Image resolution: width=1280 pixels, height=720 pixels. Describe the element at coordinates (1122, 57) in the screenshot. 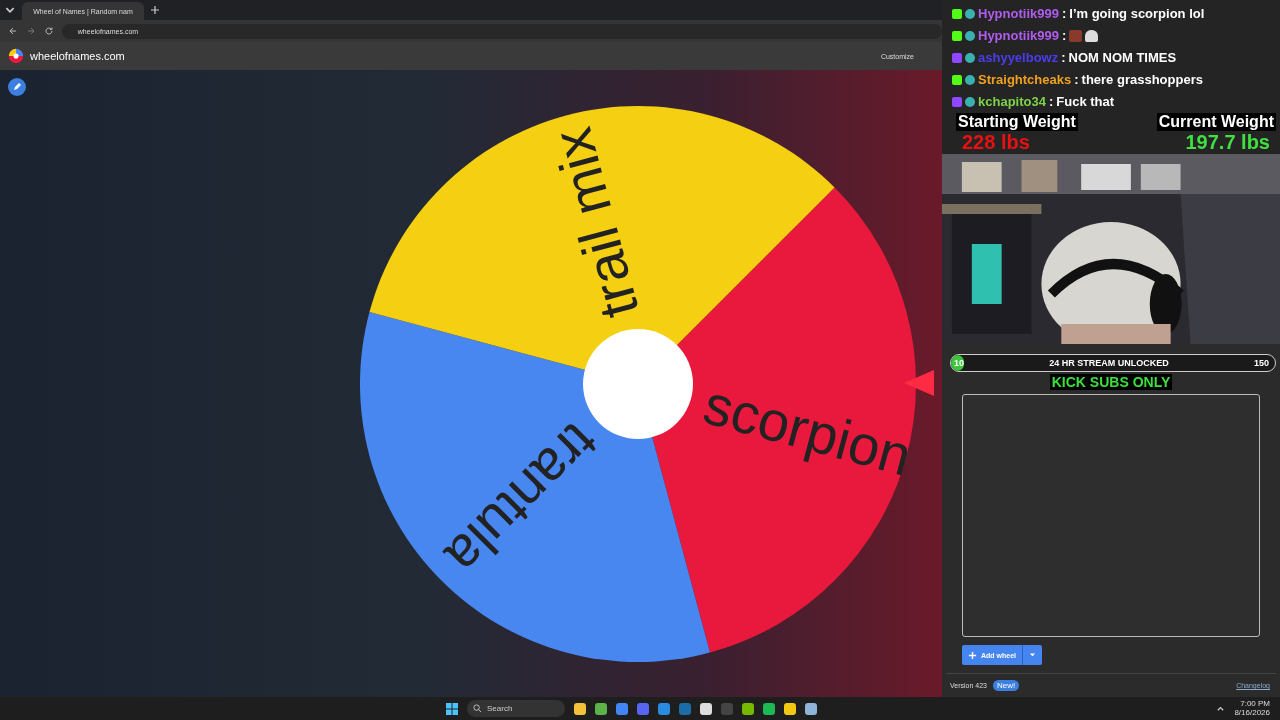

I see `chat-message: NOM NOM TIMES` at that location.